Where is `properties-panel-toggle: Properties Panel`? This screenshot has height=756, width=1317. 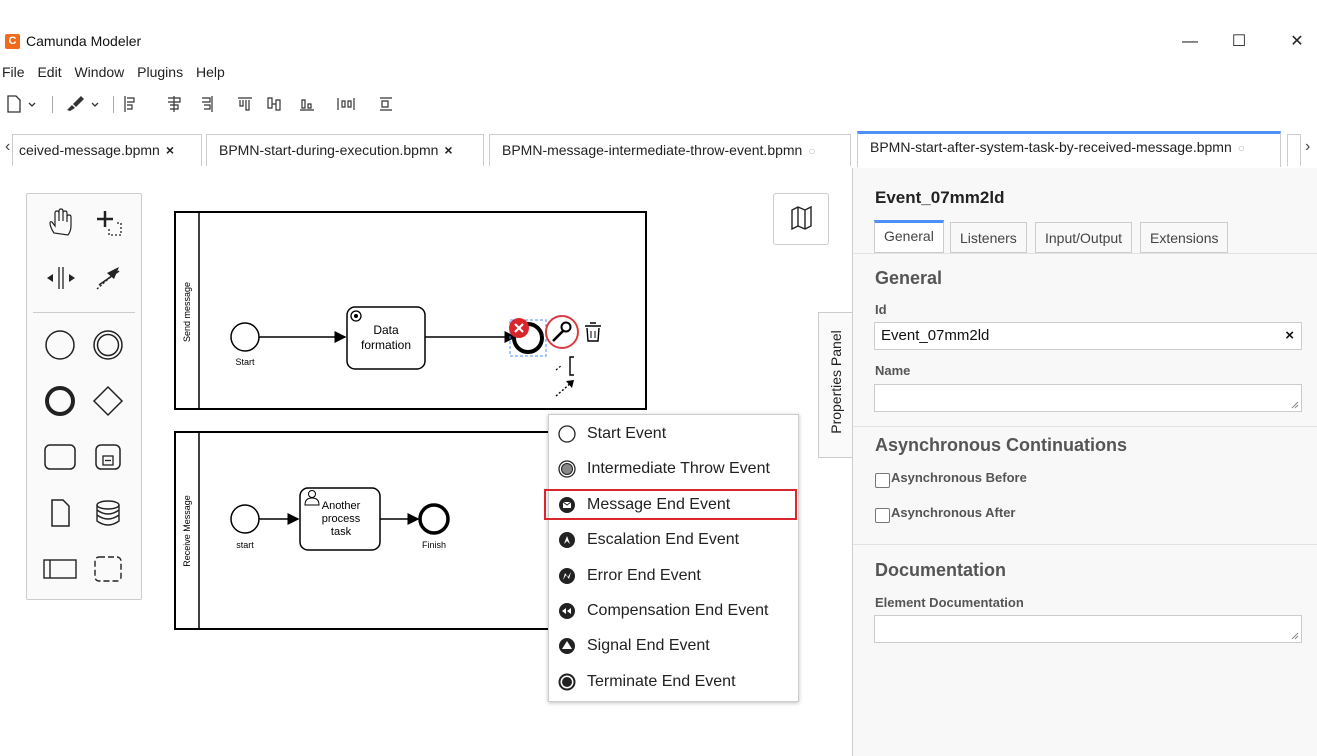
properties-panel-toggle: Properties Panel is located at coordinates (835, 385).